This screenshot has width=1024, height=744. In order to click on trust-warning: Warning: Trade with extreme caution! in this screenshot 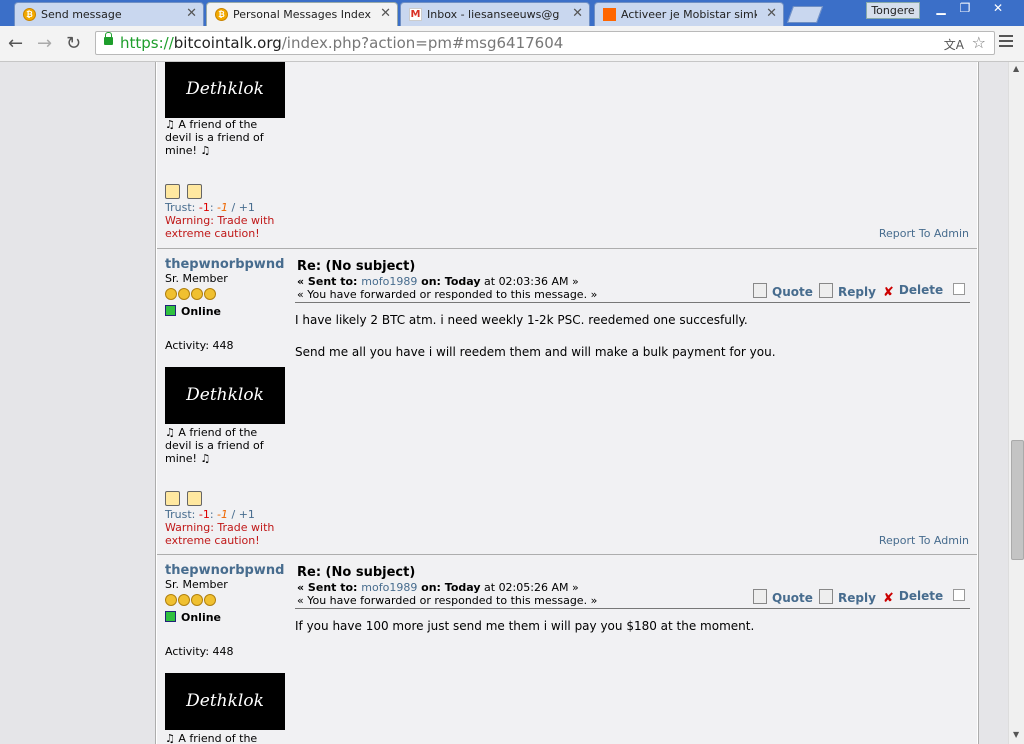, I will do `click(220, 227)`.